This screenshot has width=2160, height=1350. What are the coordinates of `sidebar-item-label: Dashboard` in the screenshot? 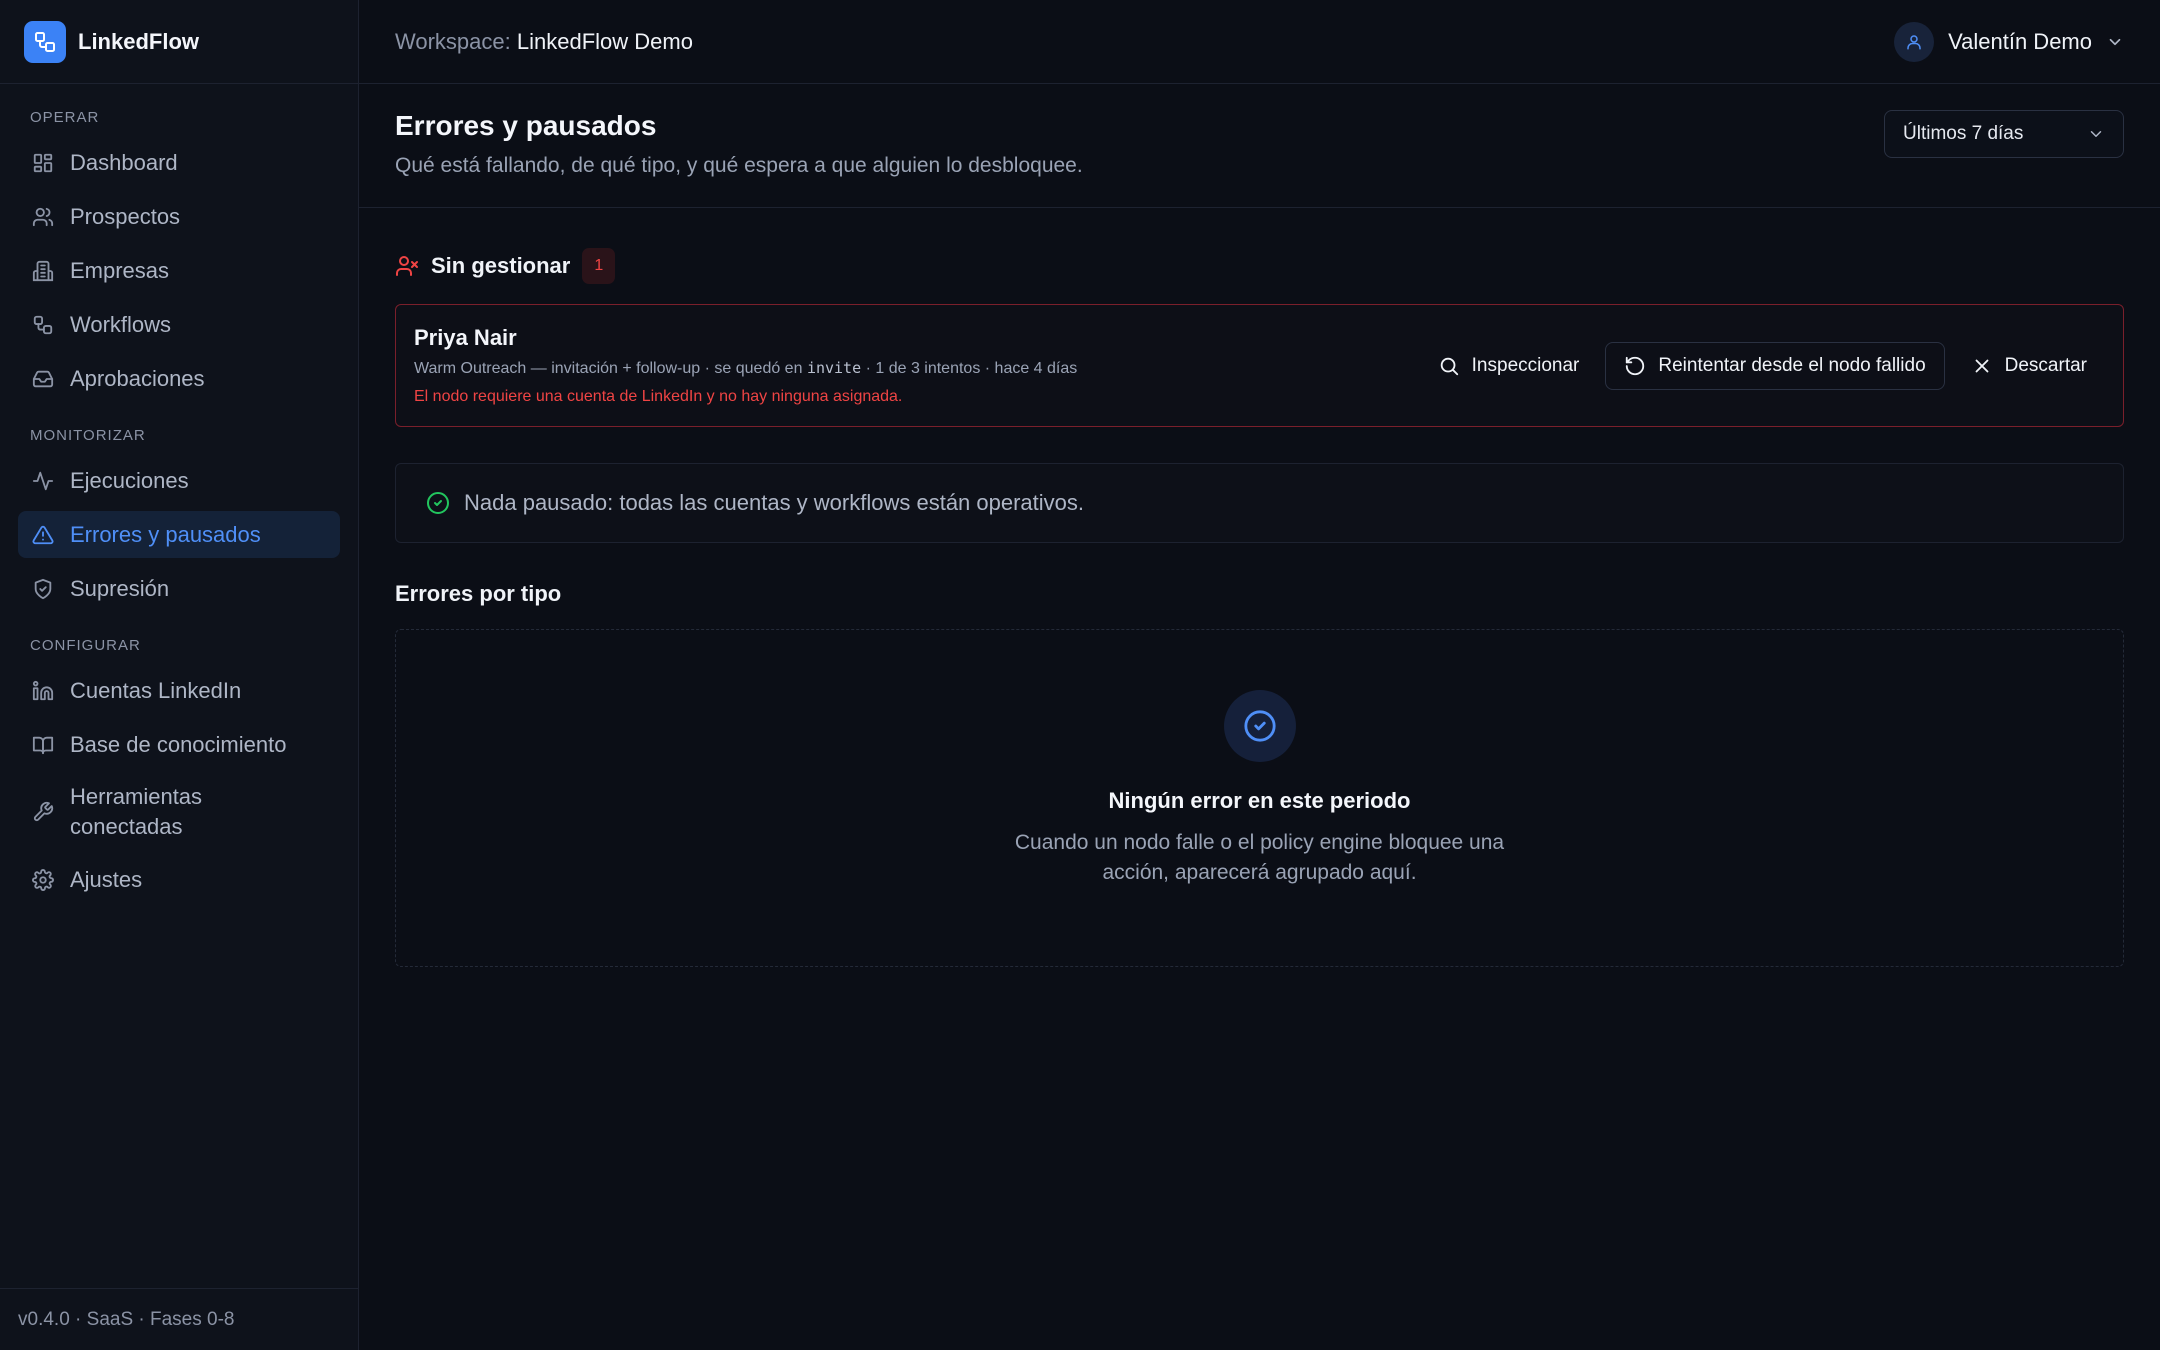 It's located at (124, 162).